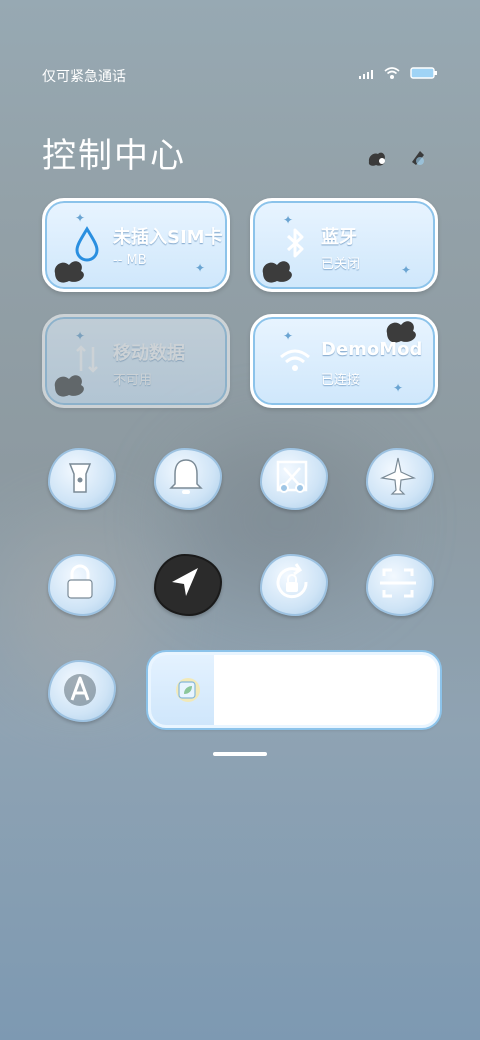  I want to click on carrier-status: 仅可紧急通话, so click(84, 77).